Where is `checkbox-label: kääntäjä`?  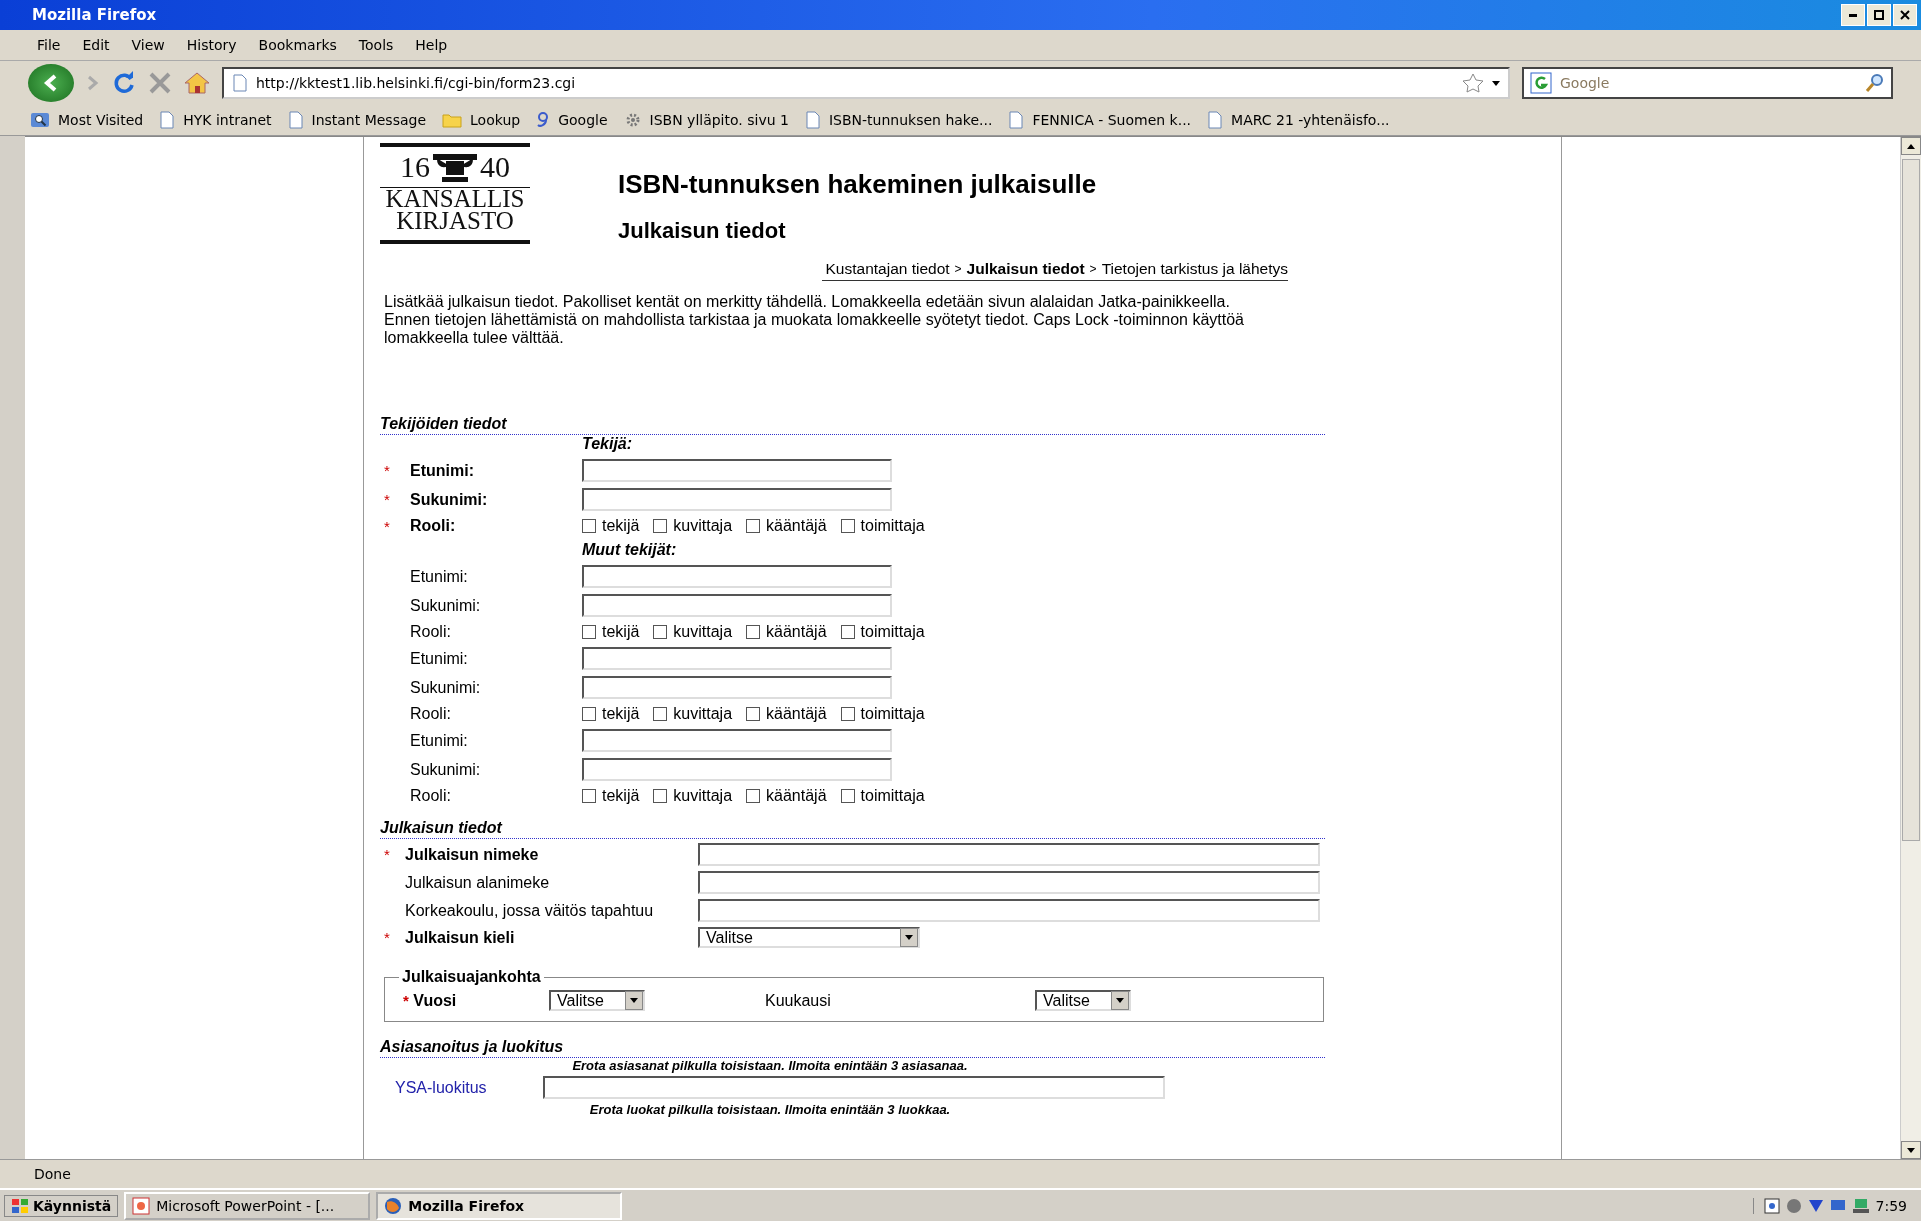
checkbox-label: kääntäjä is located at coordinates (796, 714).